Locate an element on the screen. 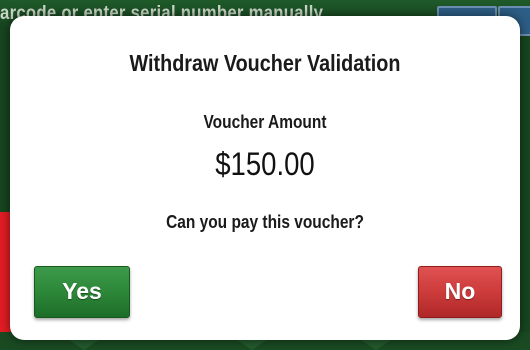 This screenshot has width=530, height=350. pay-voucher-question: Can you pay this voucher? is located at coordinates (265, 222).